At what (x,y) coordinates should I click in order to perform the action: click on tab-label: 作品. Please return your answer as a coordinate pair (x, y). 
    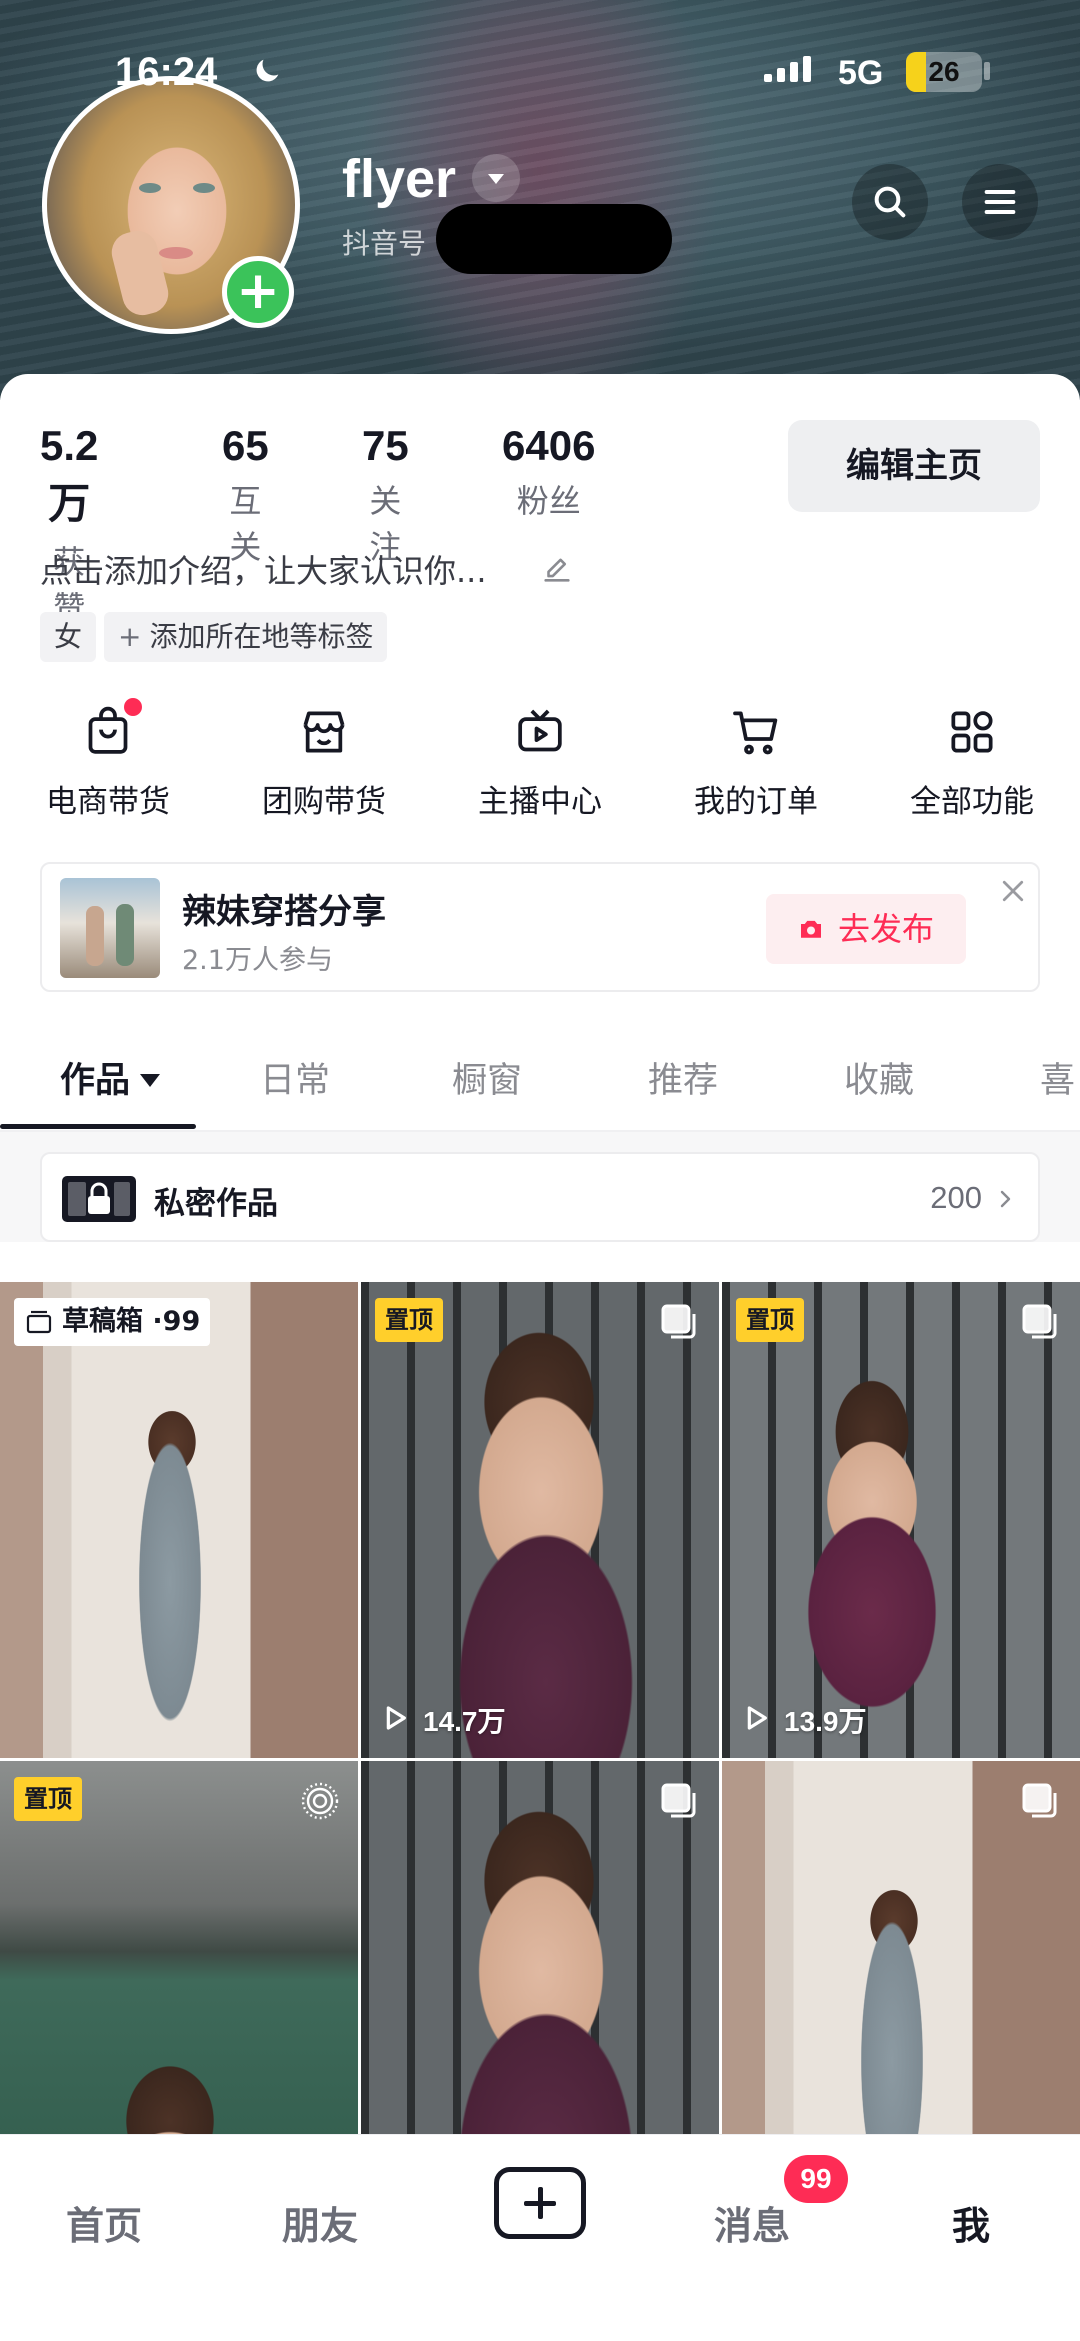
    Looking at the image, I should click on (95, 1081).